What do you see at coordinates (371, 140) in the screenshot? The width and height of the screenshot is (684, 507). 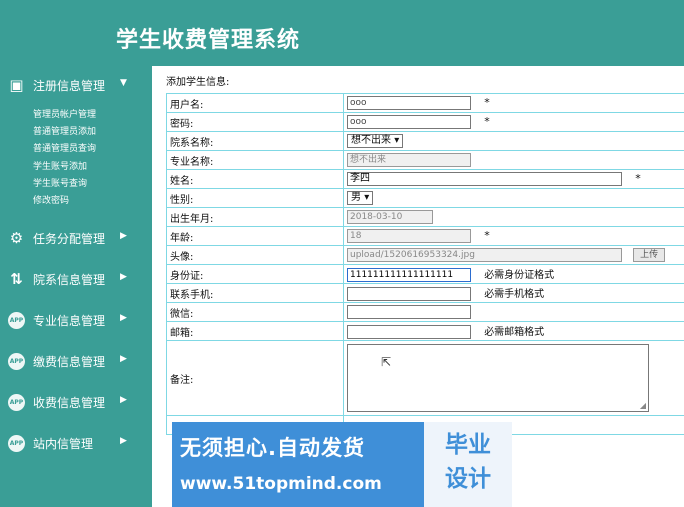 I see `department-select-value: 想不出来` at bounding box center [371, 140].